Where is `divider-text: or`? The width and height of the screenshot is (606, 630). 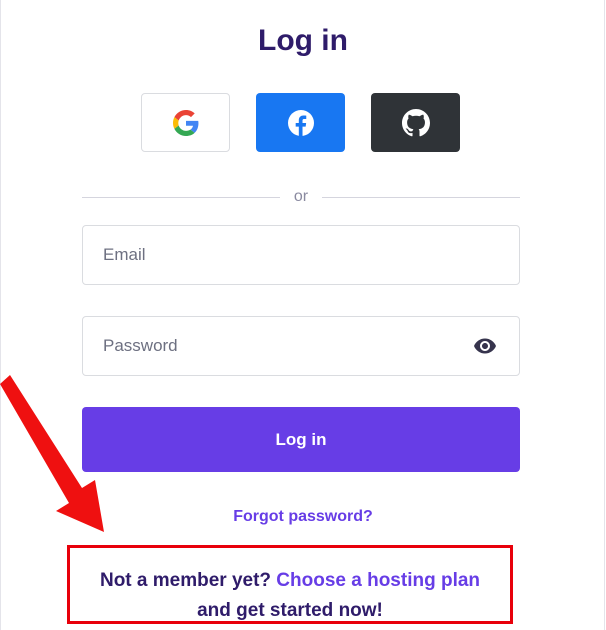 divider-text: or is located at coordinates (301, 196).